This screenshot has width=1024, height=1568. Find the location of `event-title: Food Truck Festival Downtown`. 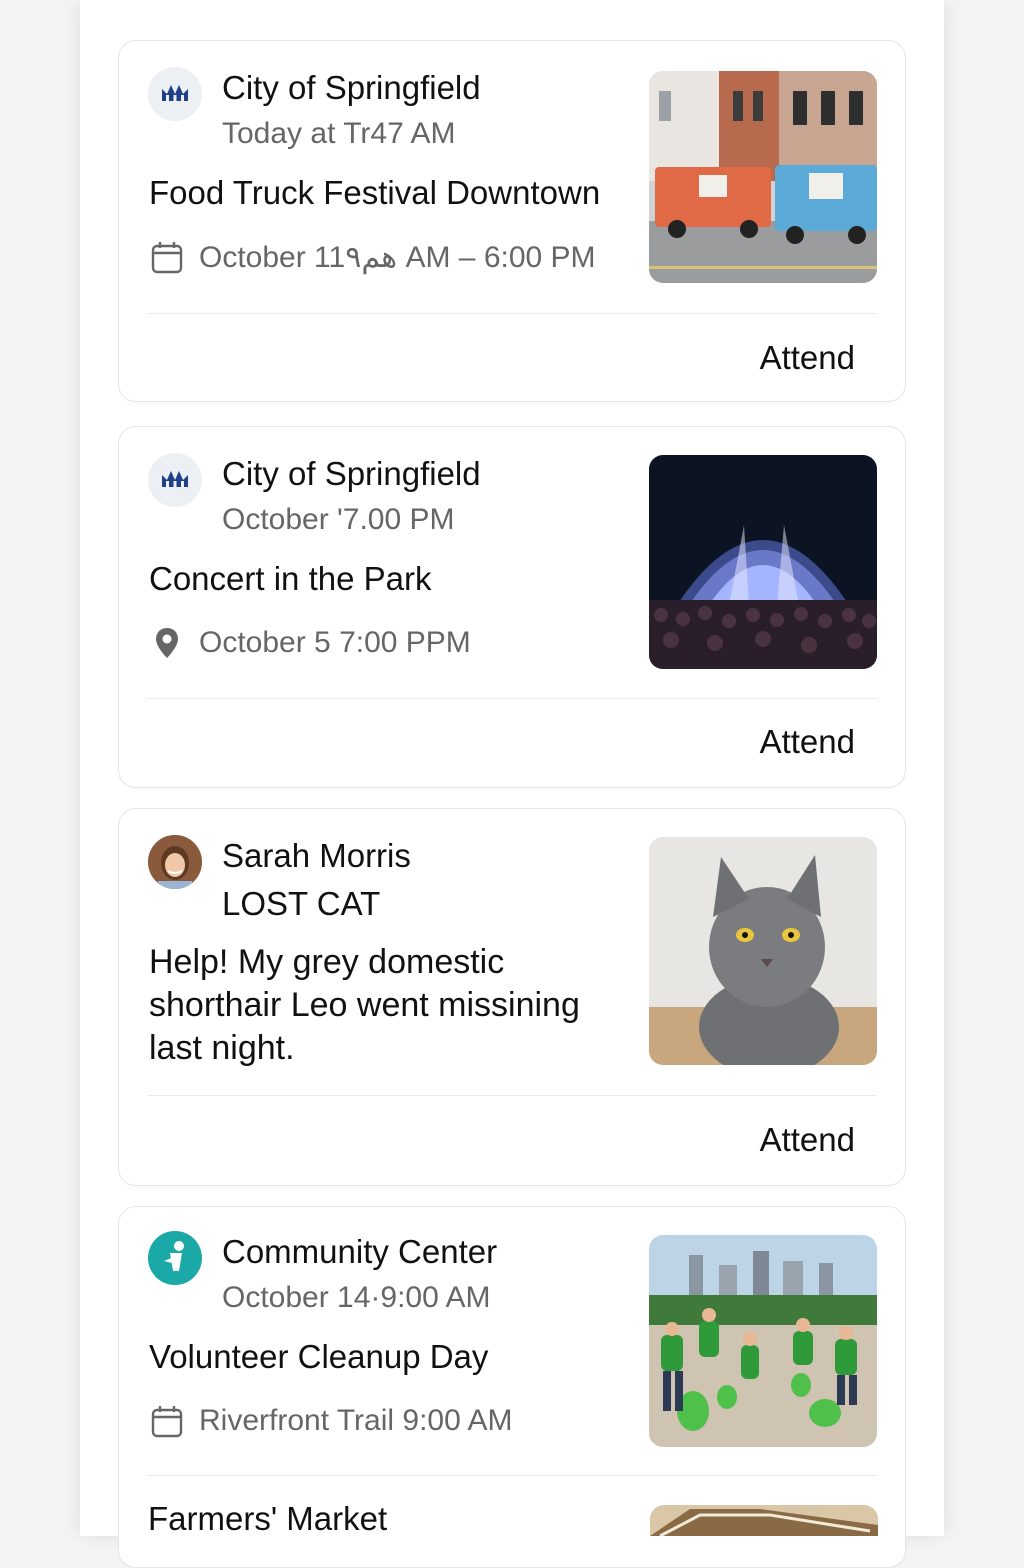

event-title: Food Truck Festival Downtown is located at coordinates (374, 193).